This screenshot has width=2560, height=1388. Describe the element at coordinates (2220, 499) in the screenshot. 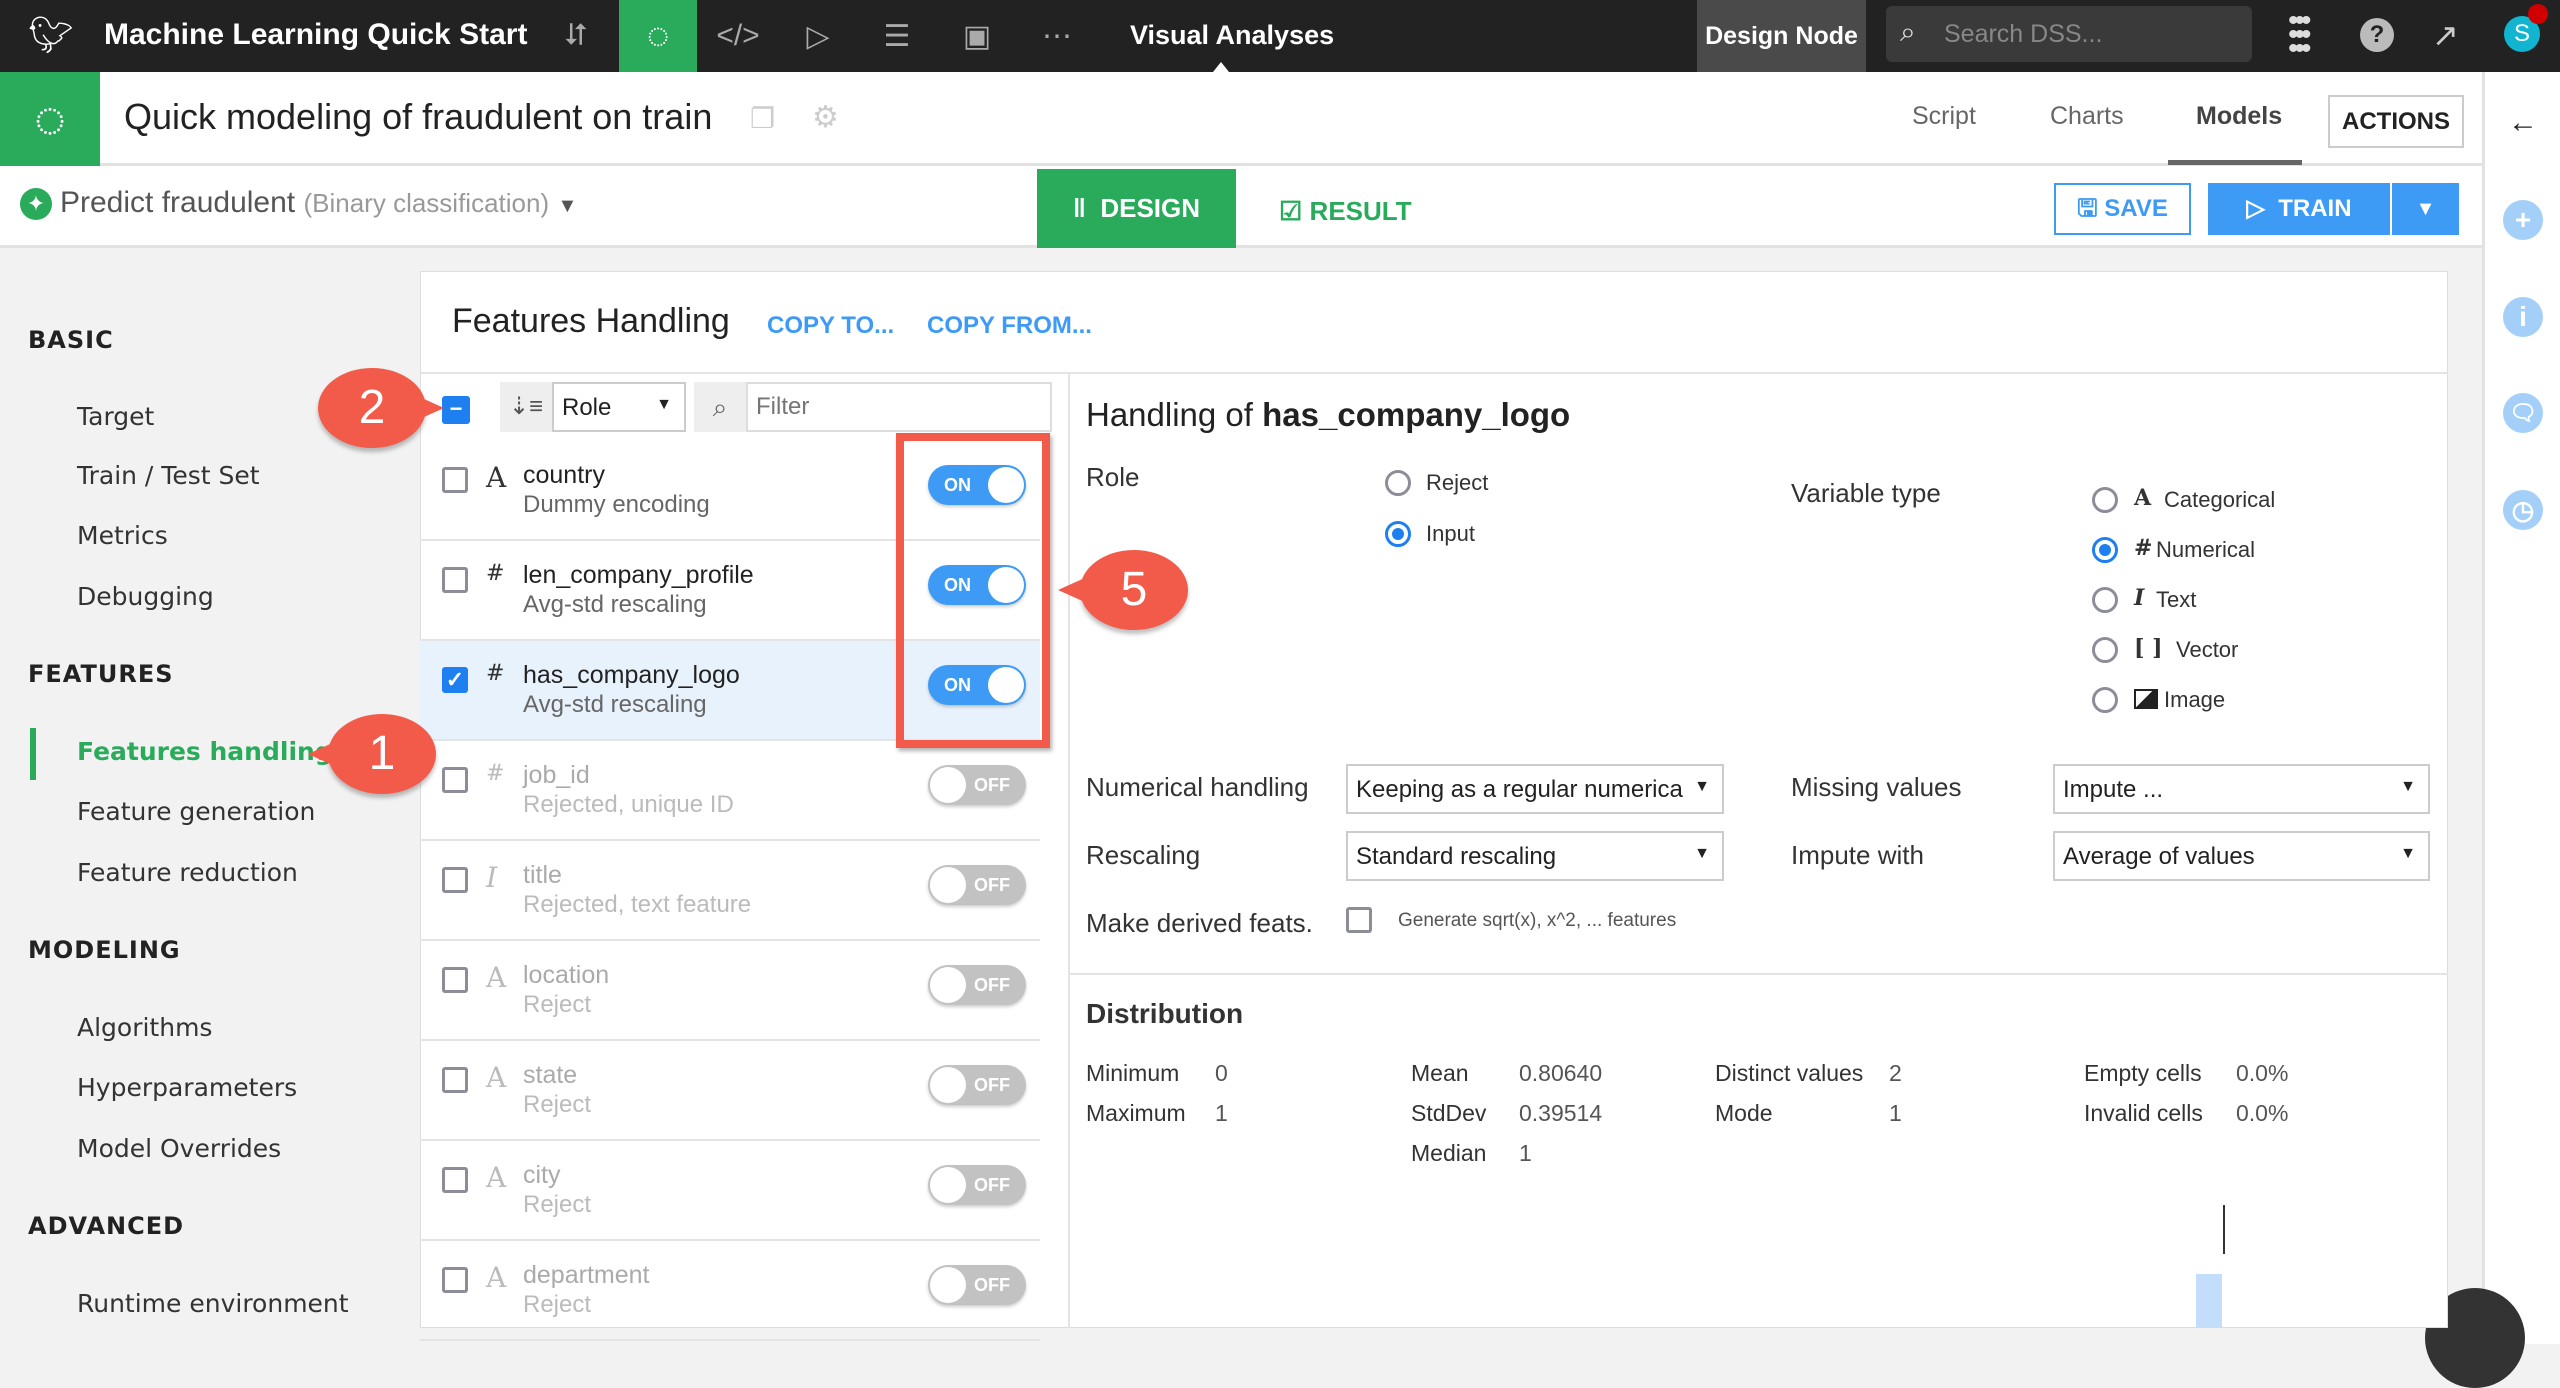

I see `vartype-categorical-label: Categorical` at that location.